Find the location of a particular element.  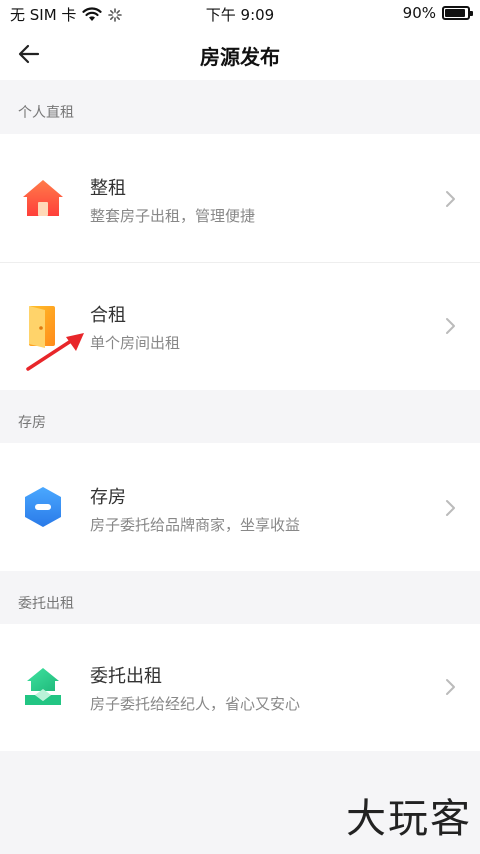

status-right: 90% is located at coordinates (437, 13).